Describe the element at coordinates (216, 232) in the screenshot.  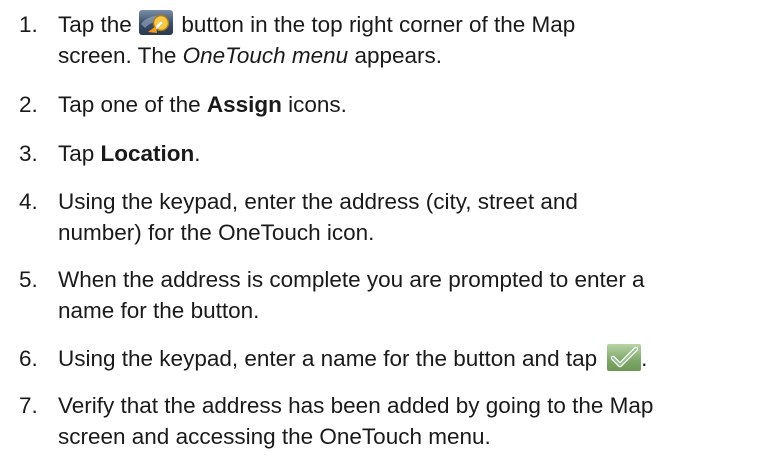
I see `step-line: number) for the OneTouch icon.` at that location.